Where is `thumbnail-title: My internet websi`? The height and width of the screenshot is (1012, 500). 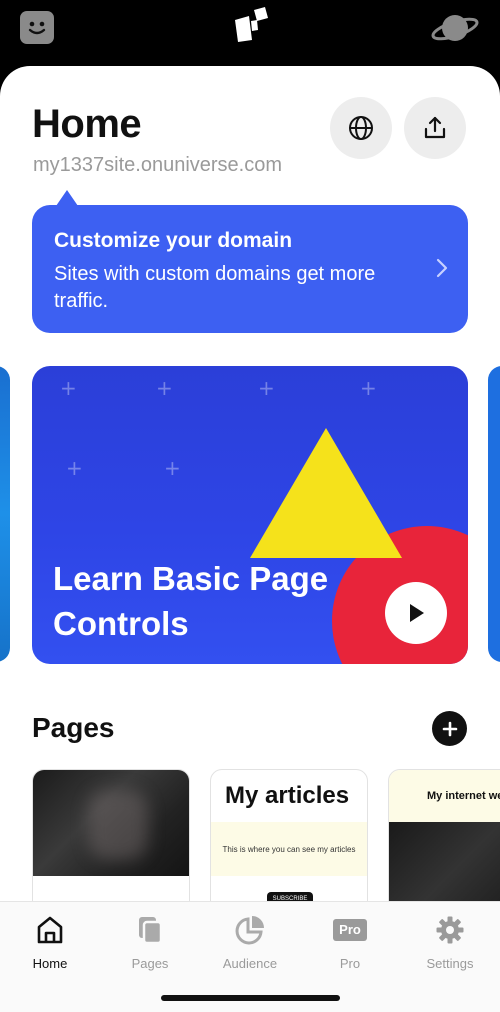
thumbnail-title: My internet websi is located at coordinates (463, 796).